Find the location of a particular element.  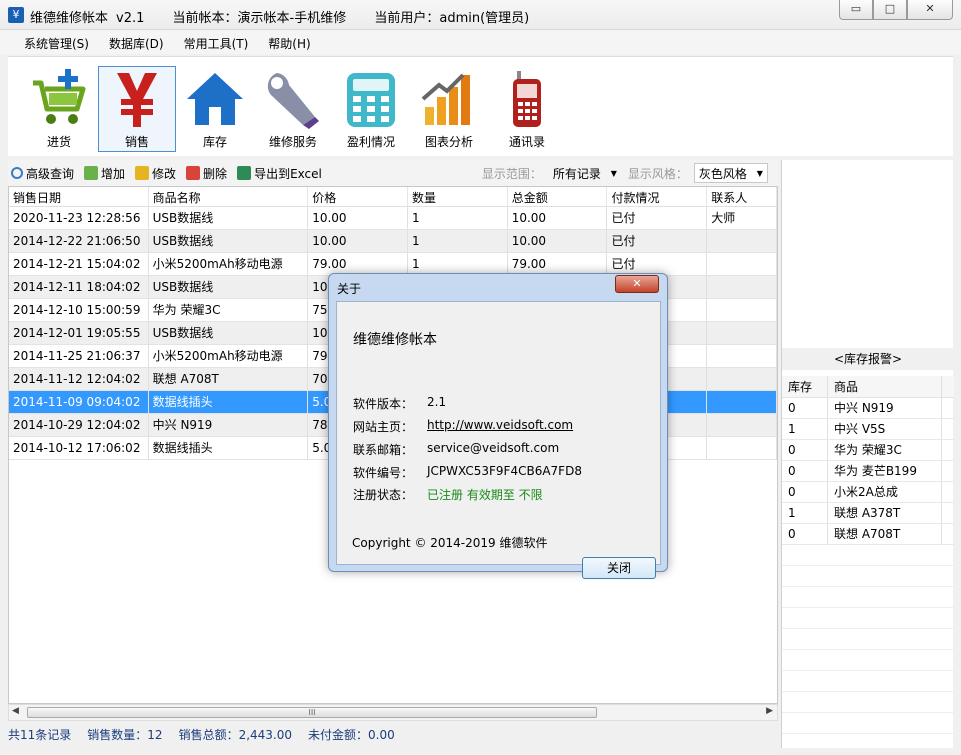

column-header: 商品名称 is located at coordinates (229, 196).